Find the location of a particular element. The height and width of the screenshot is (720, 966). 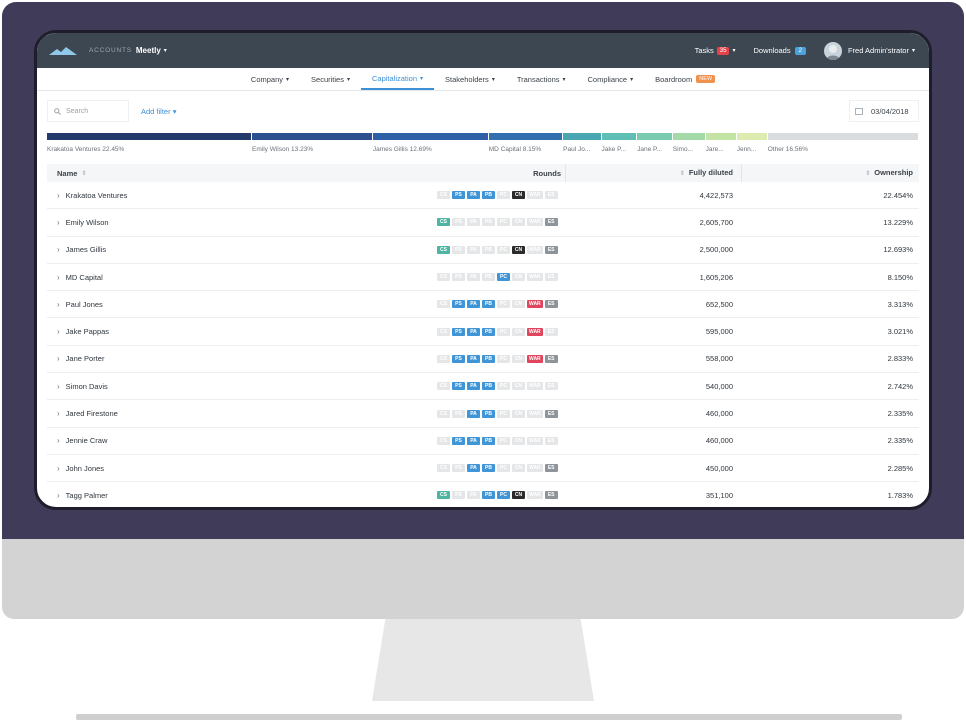

stakeholder-name: Krakatoa Ventures is located at coordinates (96, 195).